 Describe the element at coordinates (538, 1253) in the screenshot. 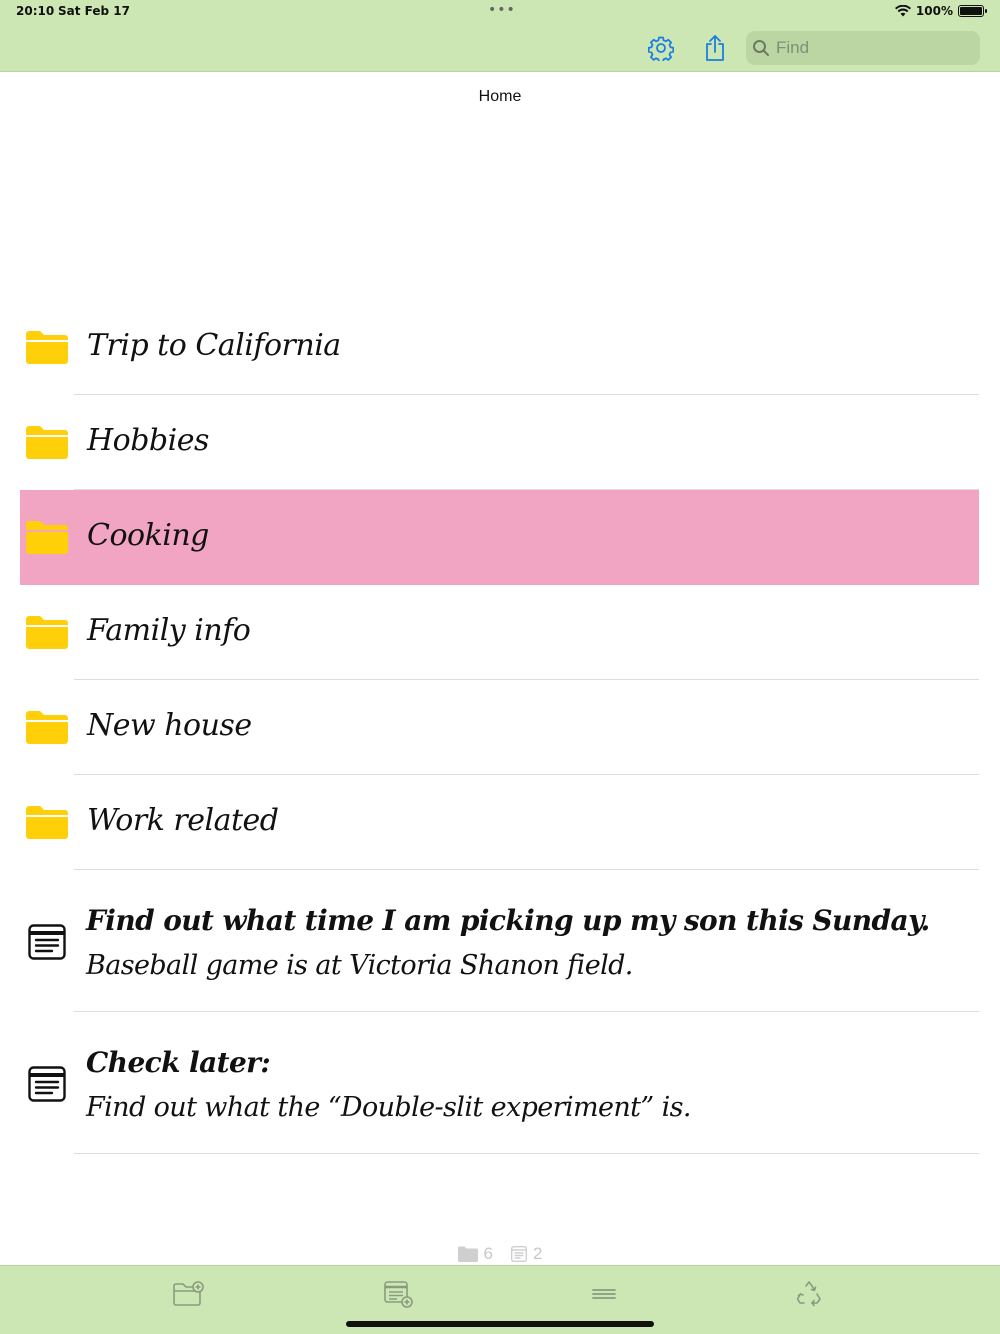

I see `note-count-value: 2` at that location.